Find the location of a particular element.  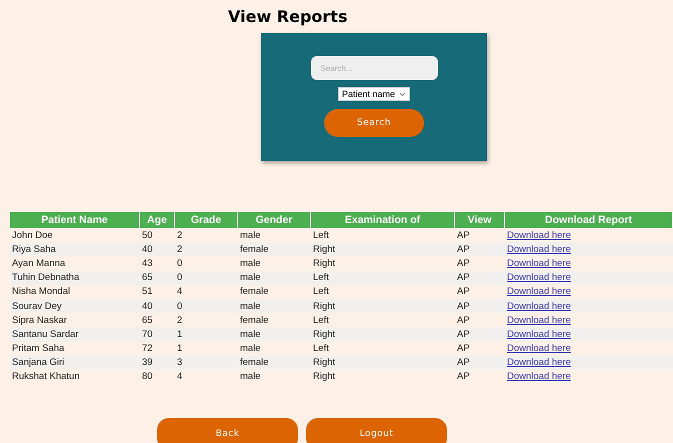

column-header: Download Report is located at coordinates (589, 220).